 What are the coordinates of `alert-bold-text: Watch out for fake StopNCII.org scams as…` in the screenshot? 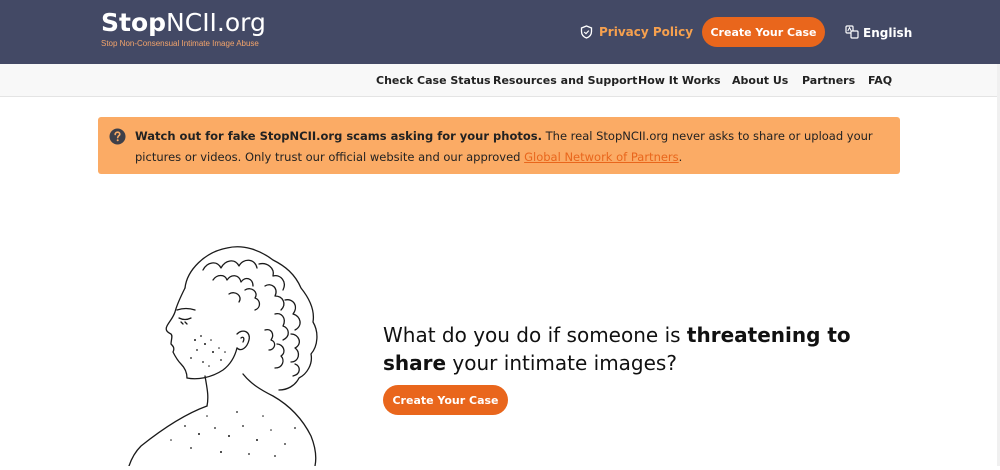 It's located at (338, 136).